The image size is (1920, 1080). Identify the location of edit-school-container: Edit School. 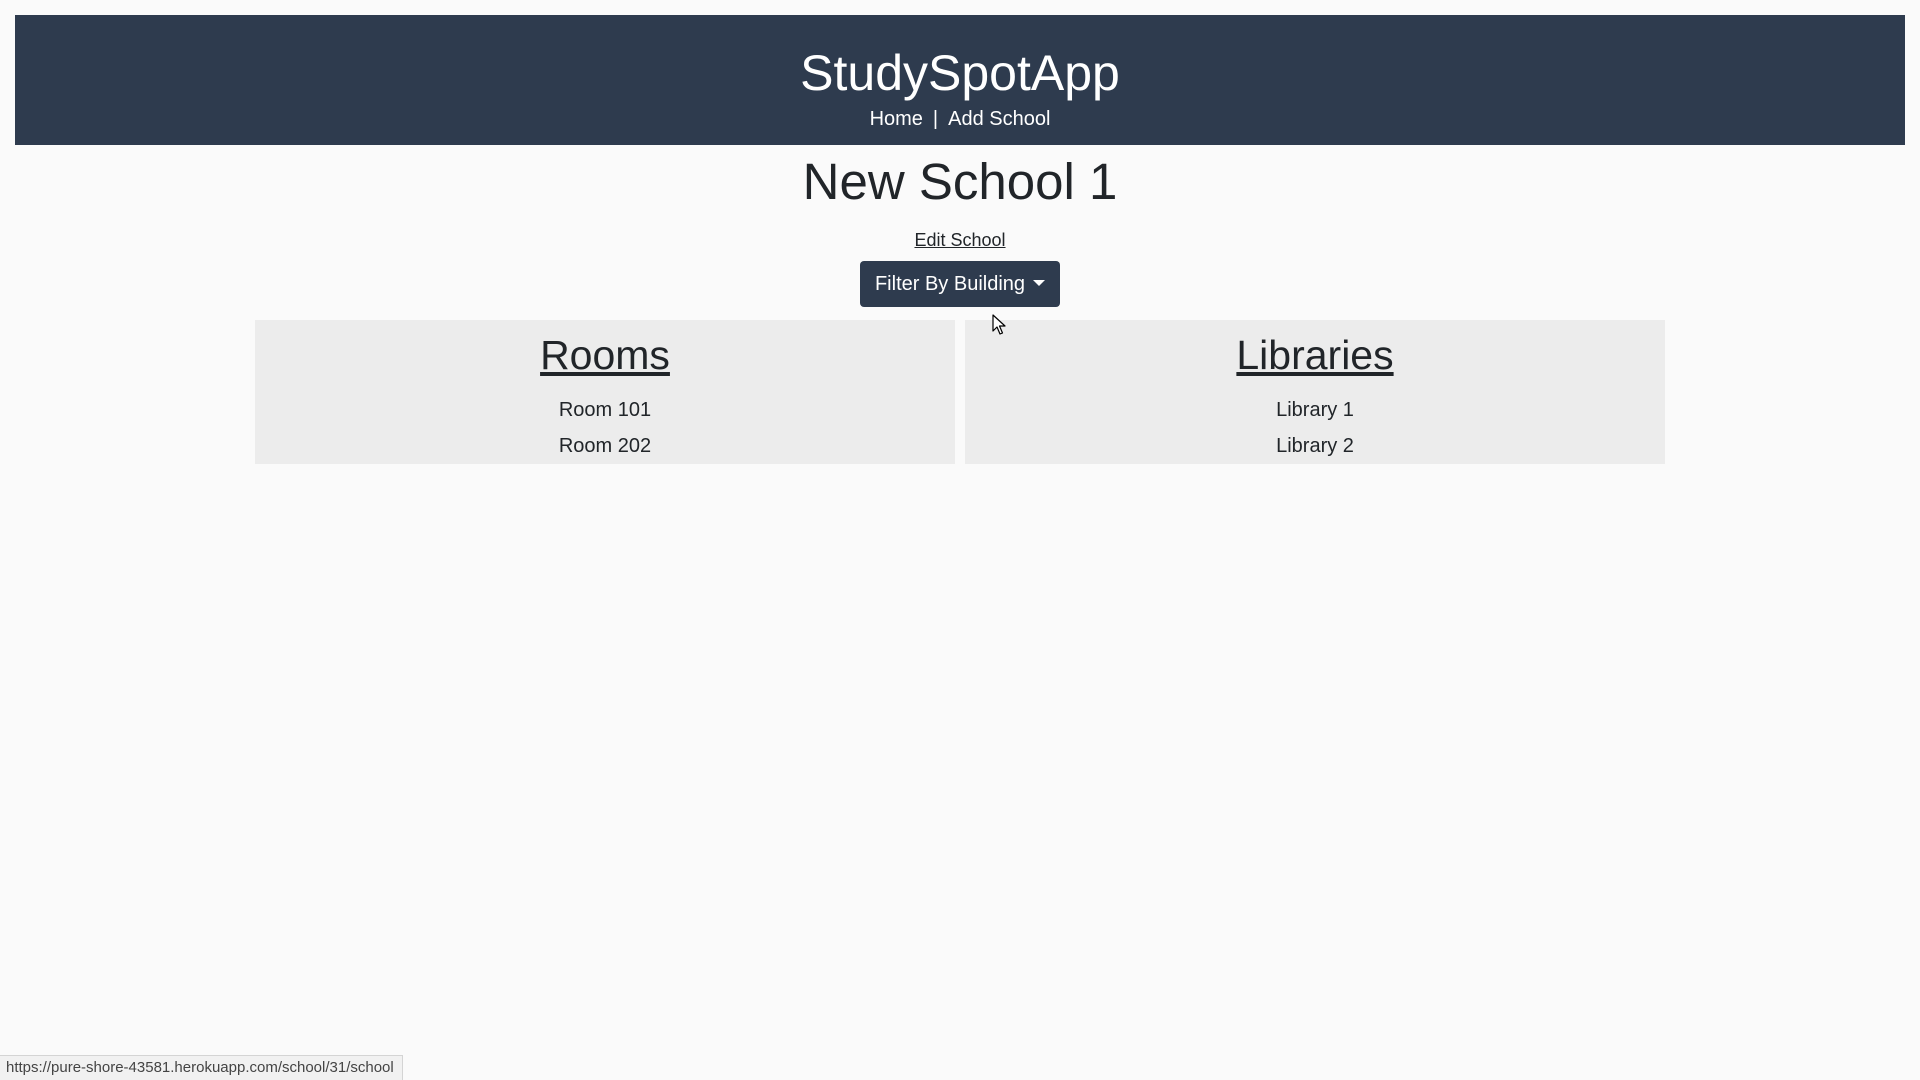
(960, 240).